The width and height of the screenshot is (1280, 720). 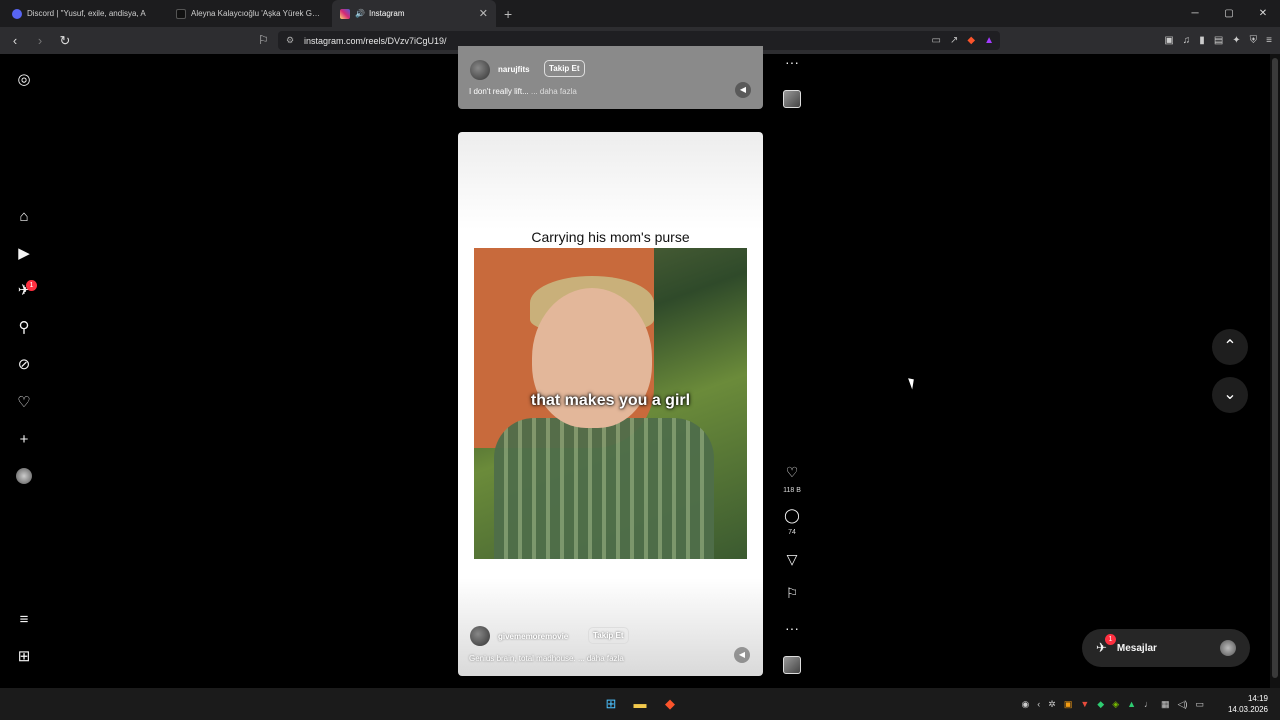 I want to click on close-tab-icon: ✕, so click(x=483, y=13).